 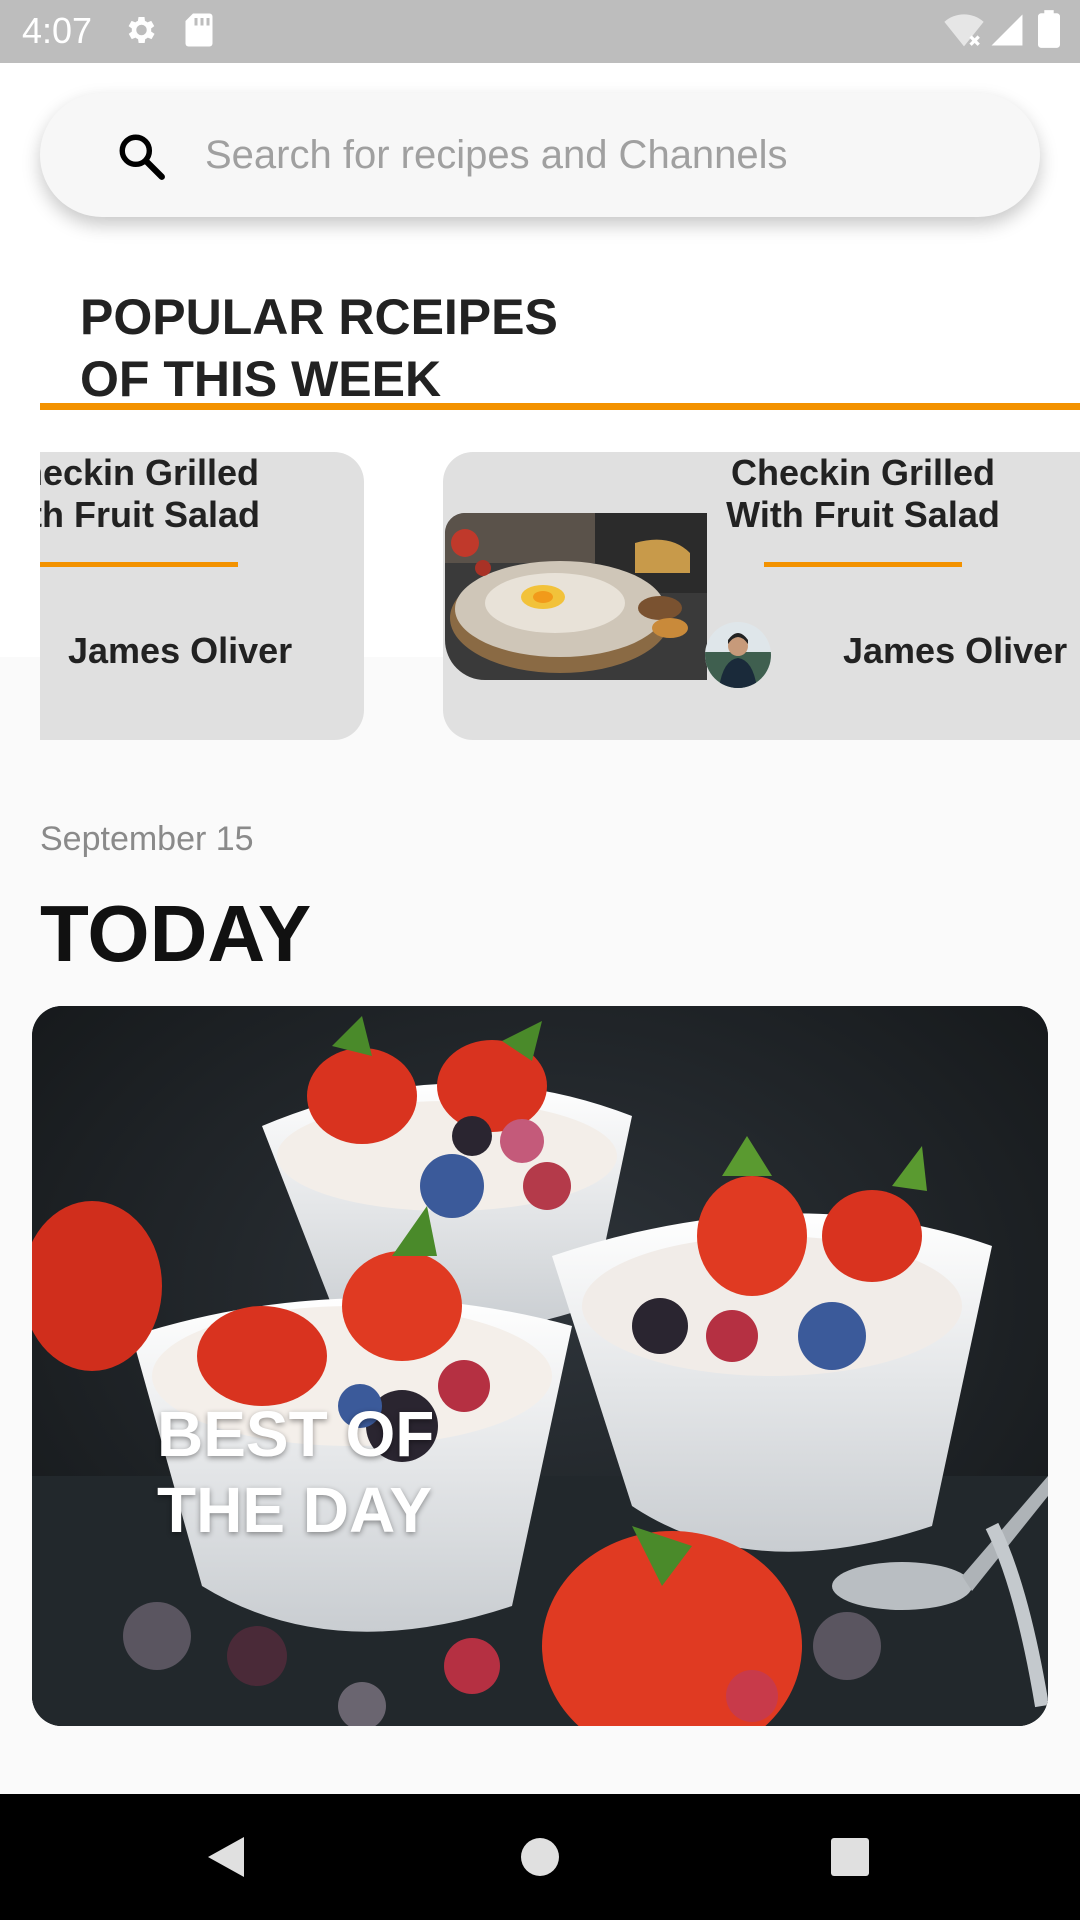 I want to click on wifi-off-icon, so click(x=964, y=32).